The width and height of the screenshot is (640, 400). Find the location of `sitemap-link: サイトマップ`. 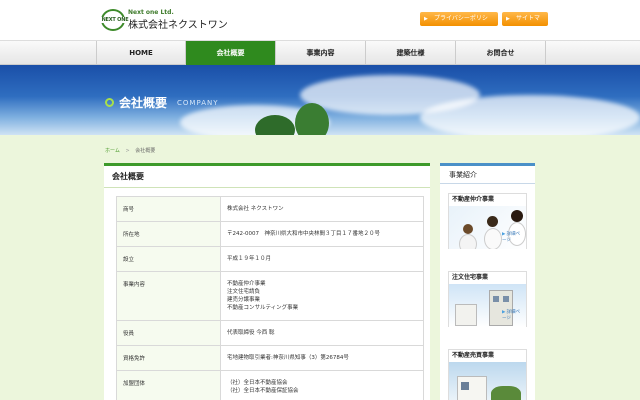

sitemap-link: サイトマップ is located at coordinates (525, 24).